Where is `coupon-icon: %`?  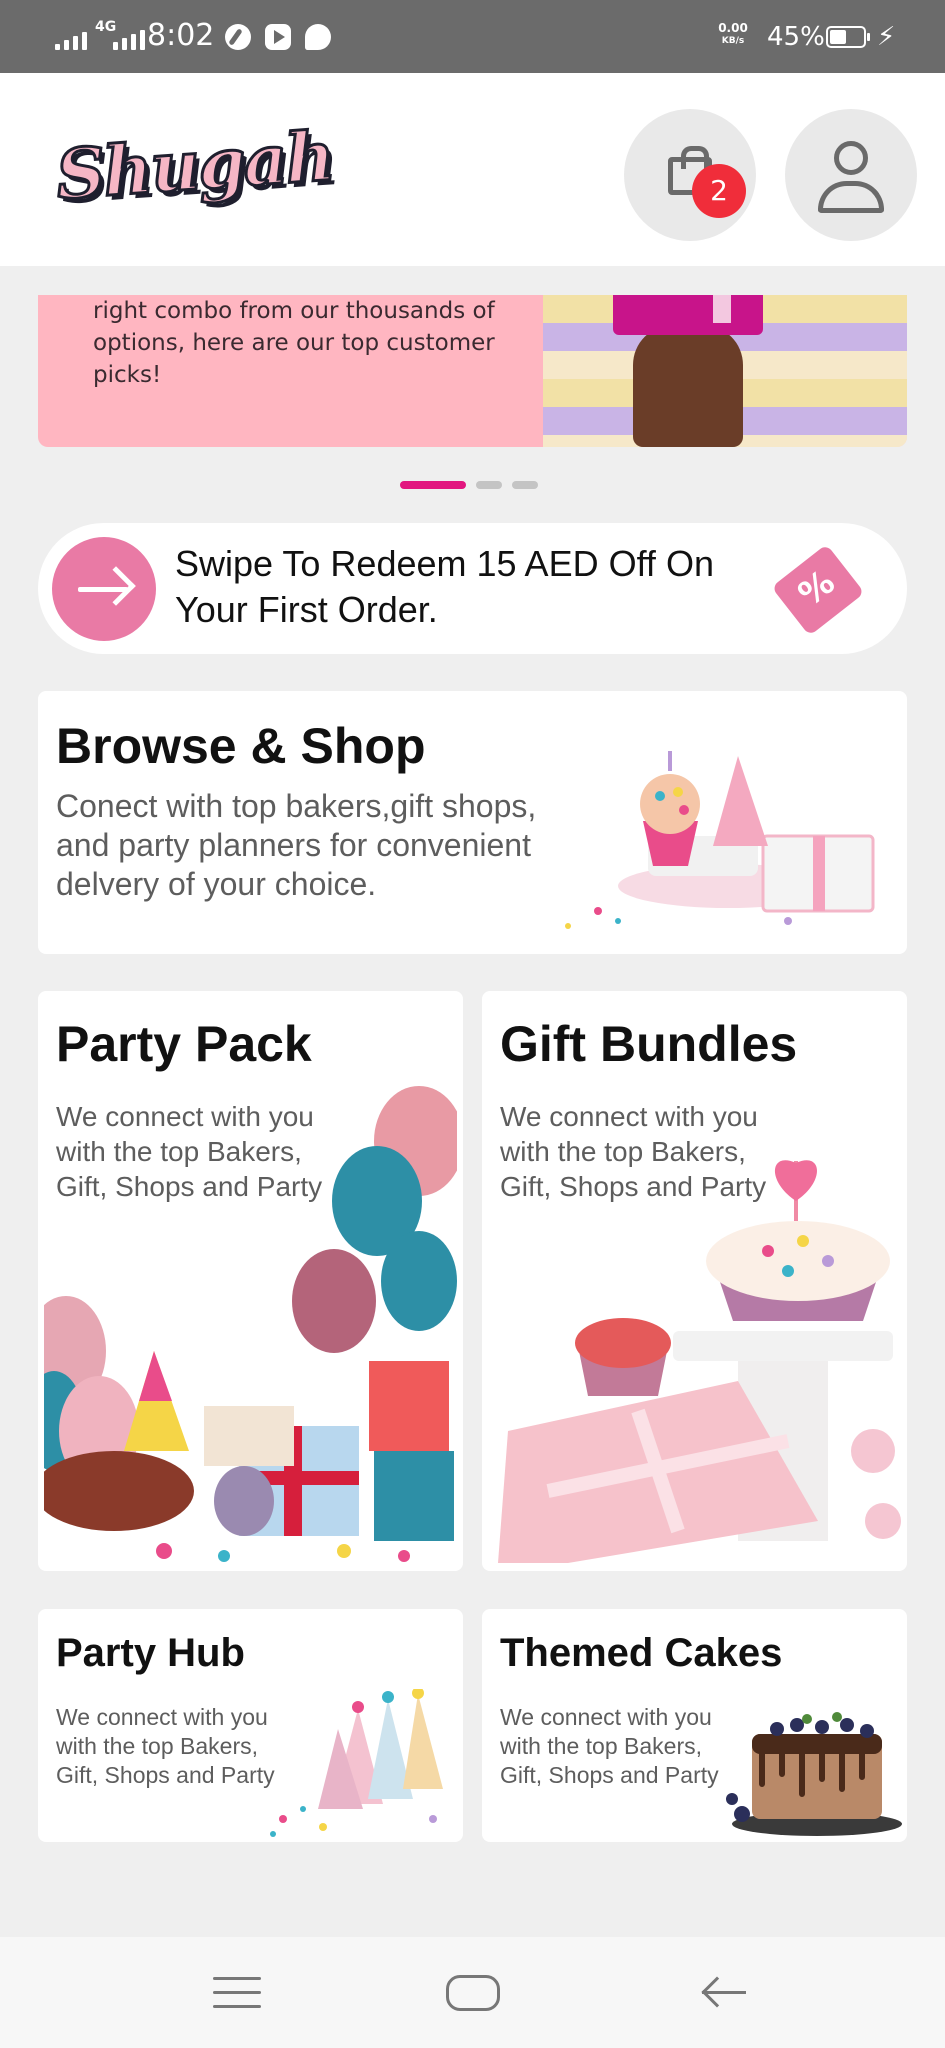 coupon-icon: % is located at coordinates (818, 590).